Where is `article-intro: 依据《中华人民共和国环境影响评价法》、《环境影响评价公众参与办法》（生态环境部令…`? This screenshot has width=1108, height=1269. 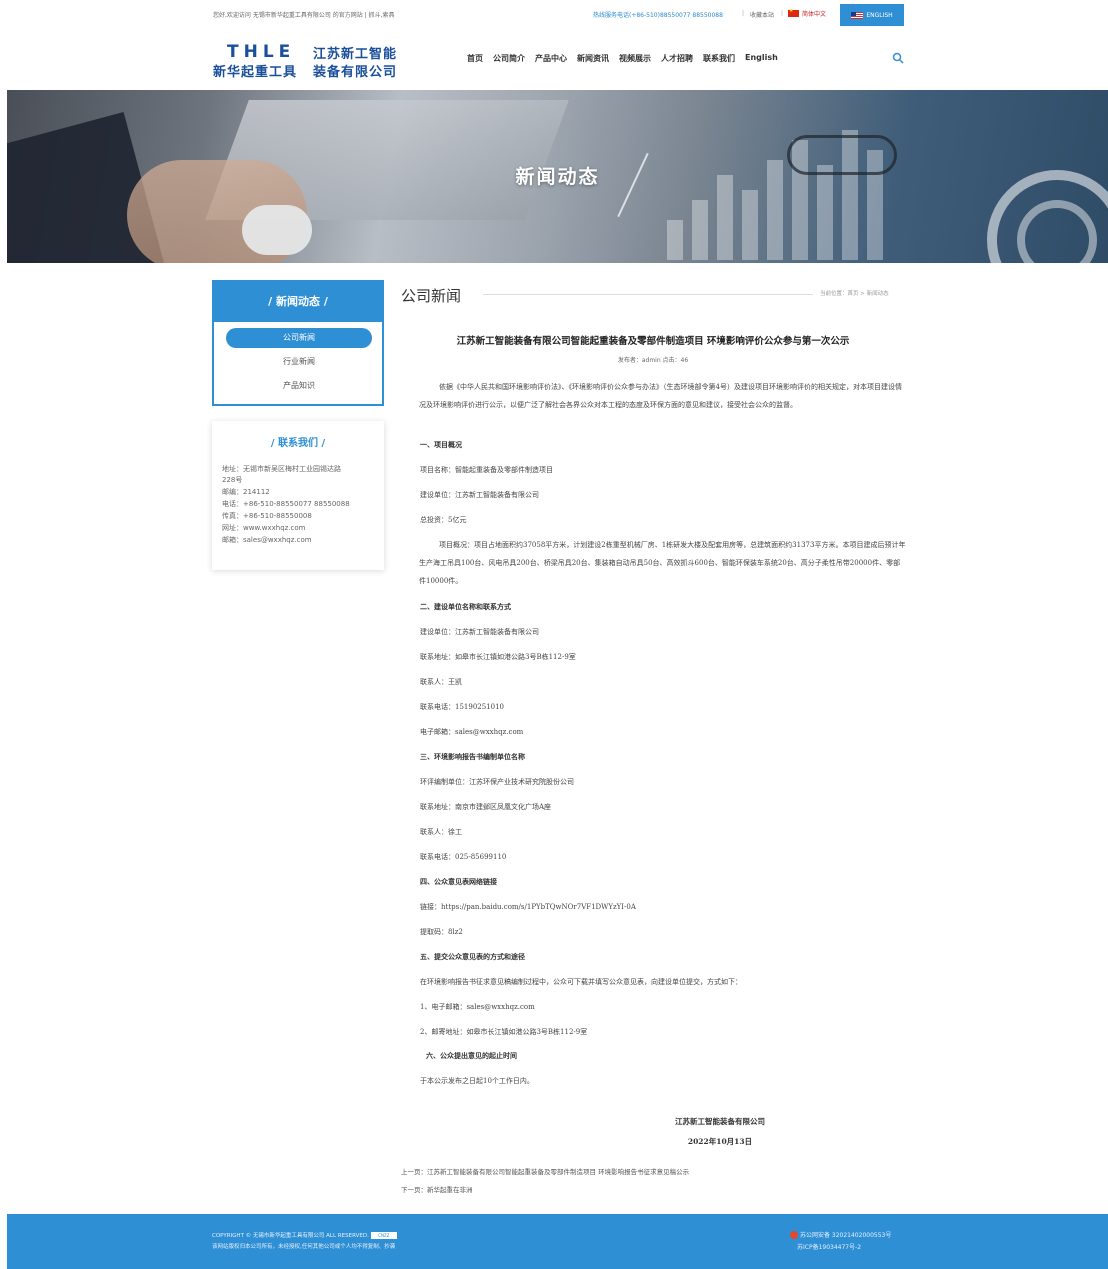 article-intro: 依据《中华人民共和国环境影响评价法》、《环境影响评价公众参与办法》（生态环境部令… is located at coordinates (660, 396).